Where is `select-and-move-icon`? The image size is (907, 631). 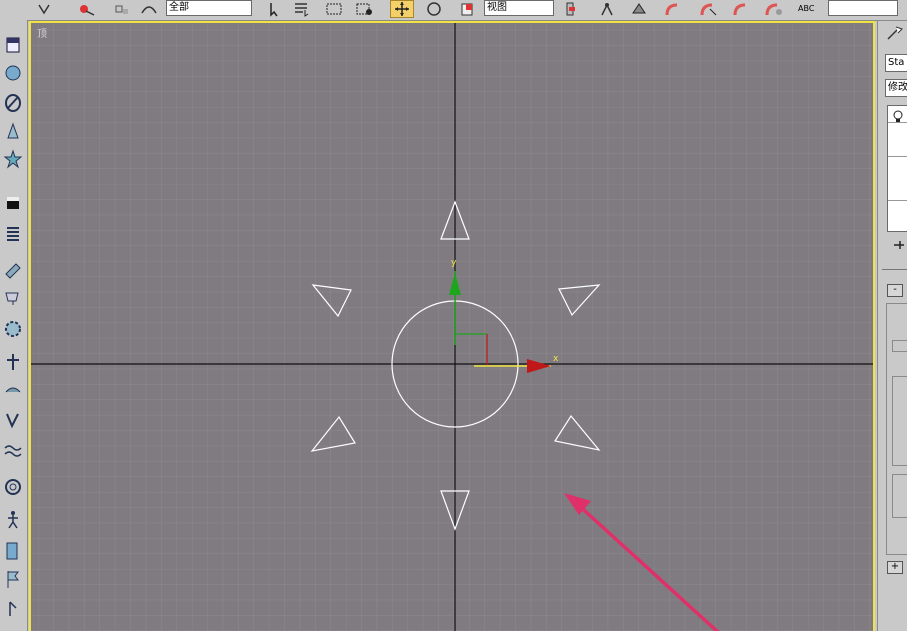
select-and-move-icon is located at coordinates (402, 9).